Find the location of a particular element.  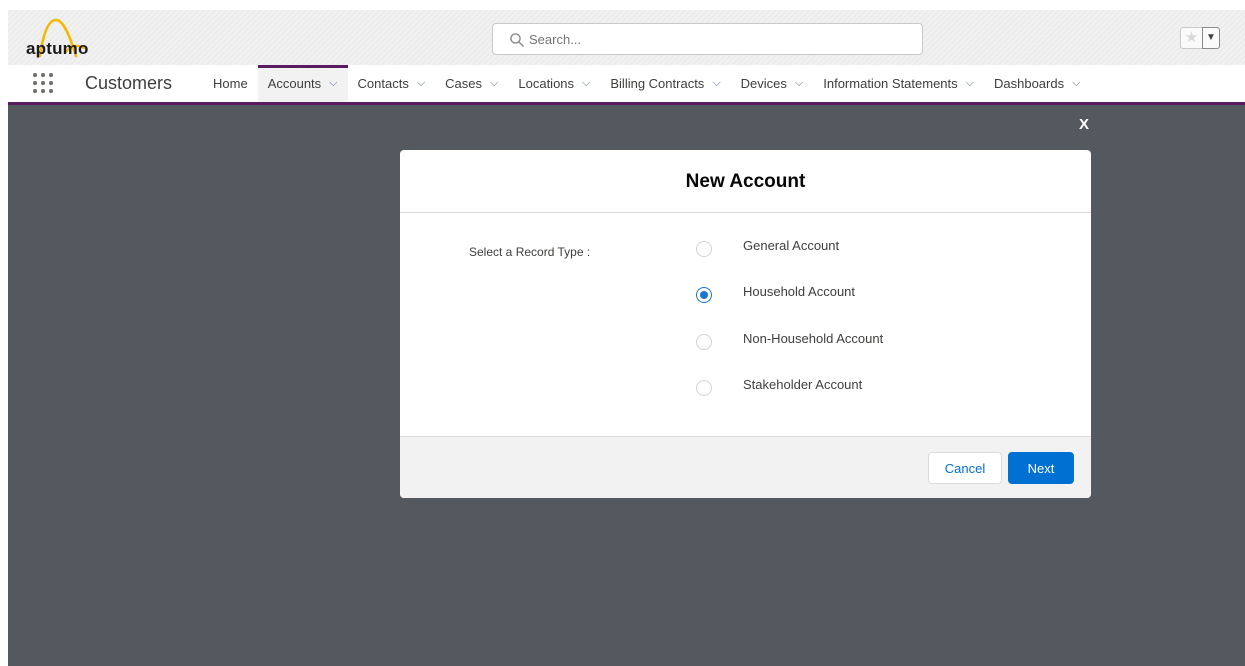

nav-tab-accounts: Accounts ⌵ is located at coordinates (302, 83).